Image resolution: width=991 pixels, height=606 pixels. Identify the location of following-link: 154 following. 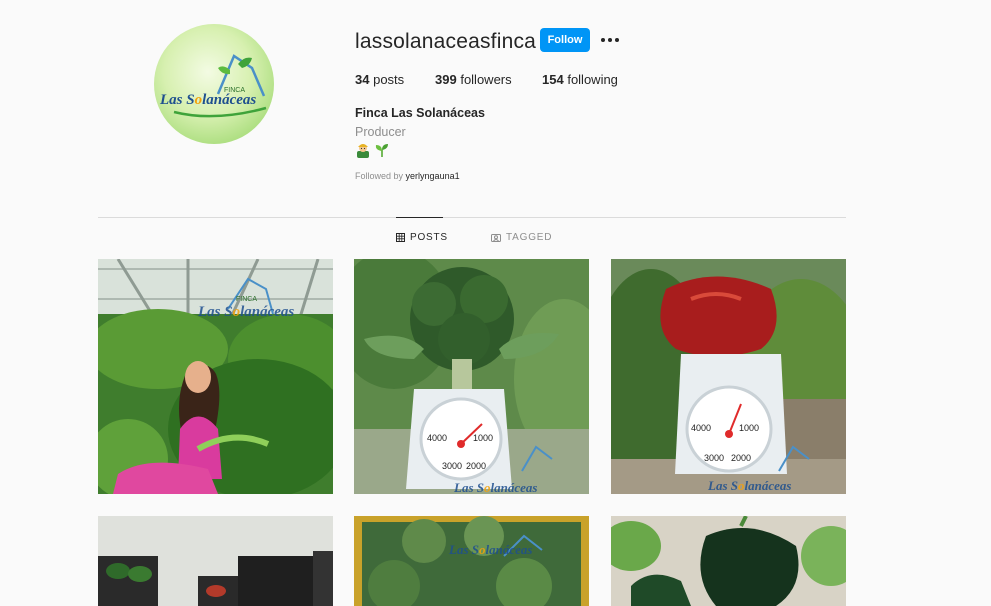
(580, 79).